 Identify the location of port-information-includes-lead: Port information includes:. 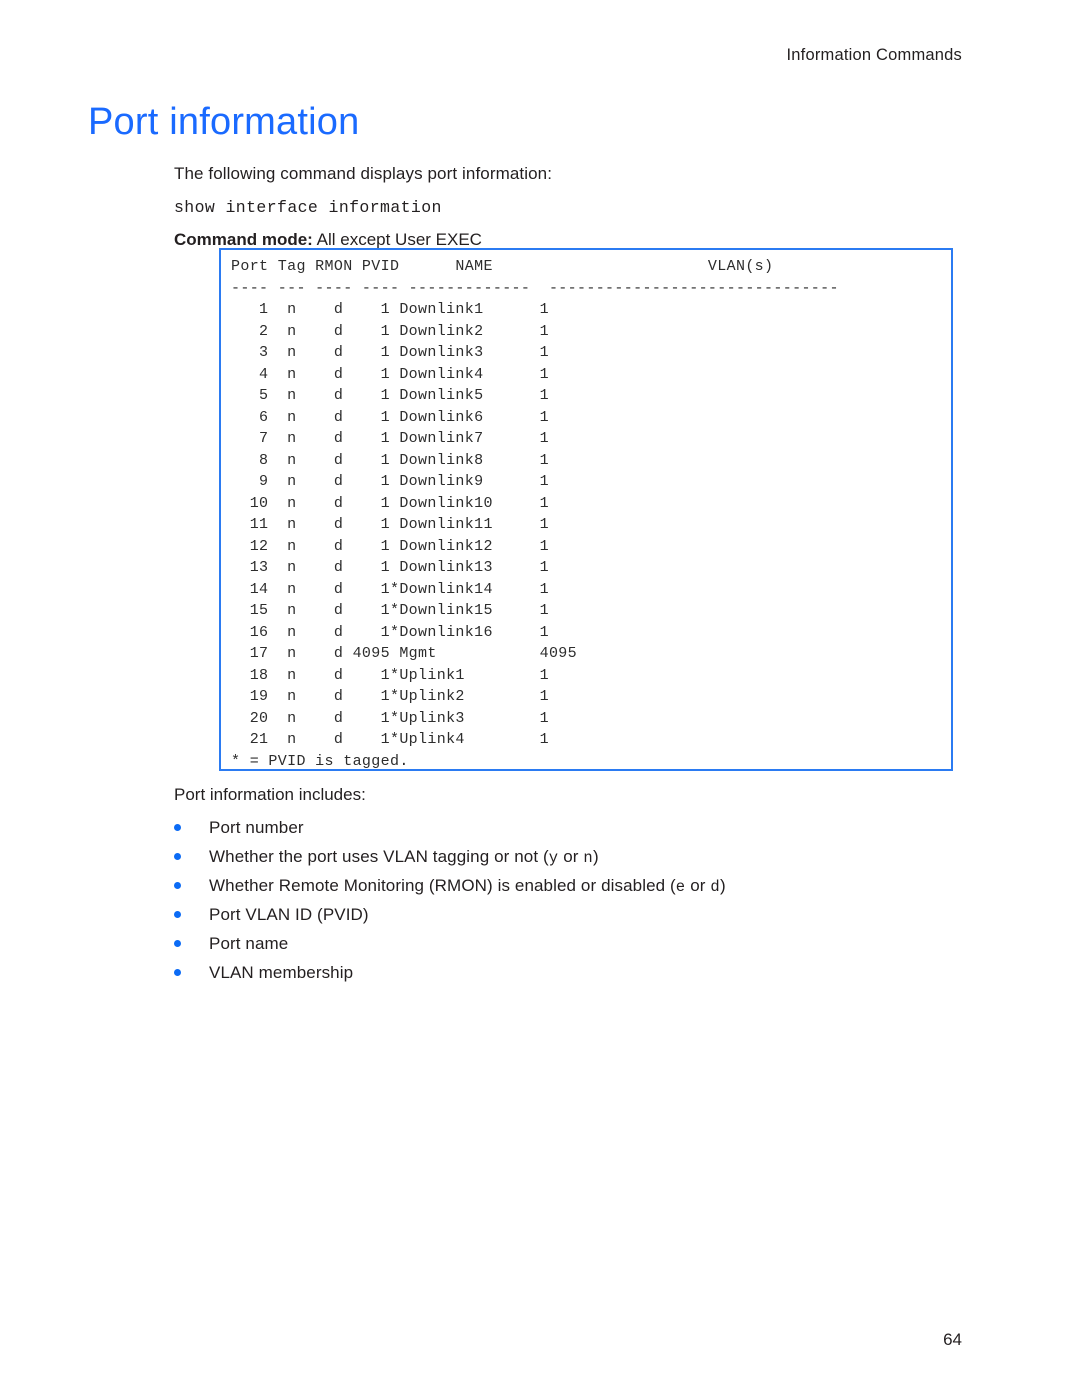
(270, 794).